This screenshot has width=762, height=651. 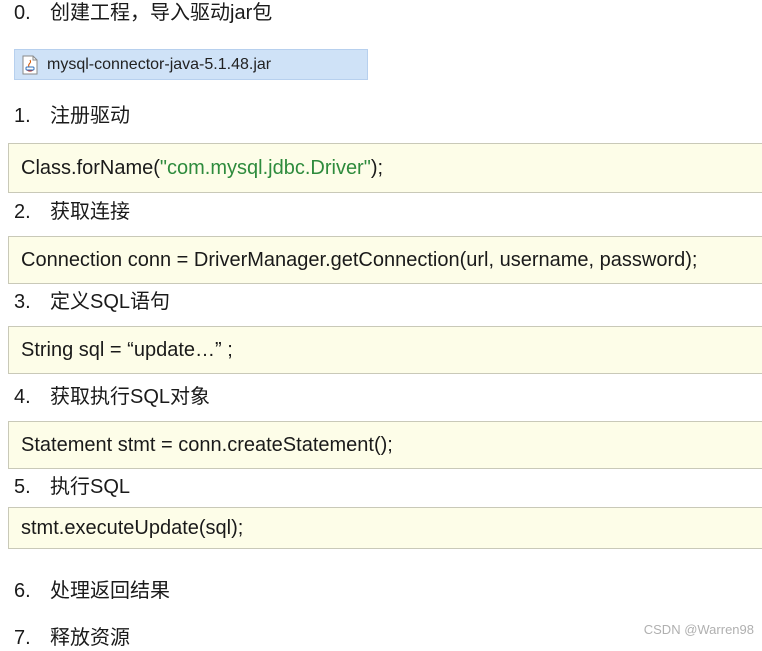 I want to click on code-register-driver: Class.forName("com.mysql.jdbc.Driver");, so click(x=385, y=168).